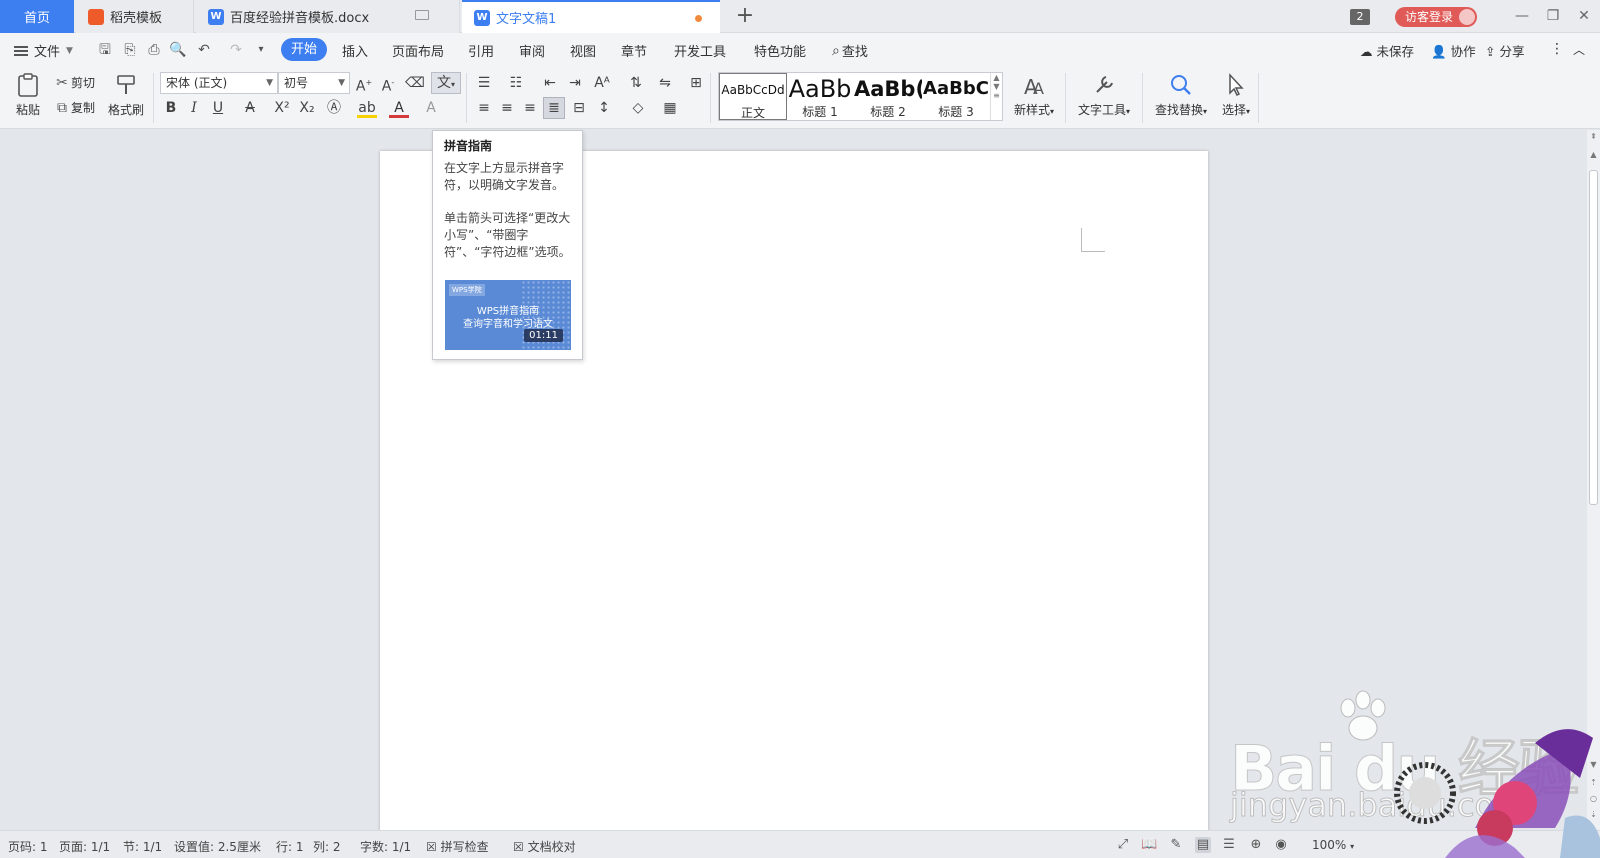 Image resolution: width=1600 pixels, height=858 pixels. Describe the element at coordinates (956, 96) in the screenshot. I see `style-heading-3: AaBbC 标题 3` at that location.